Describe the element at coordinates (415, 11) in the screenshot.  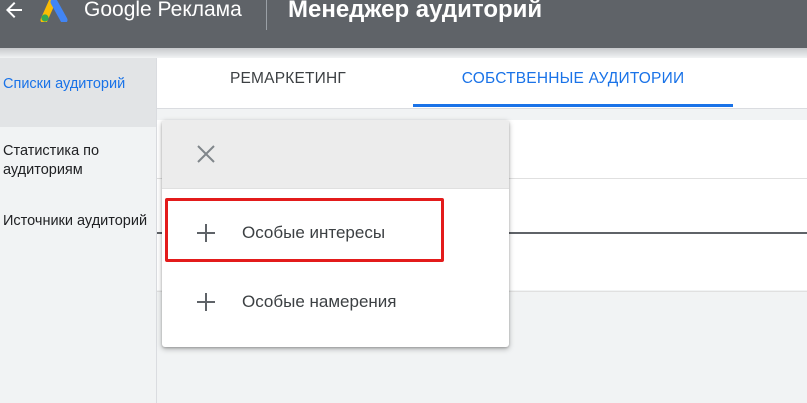
I see `page-title: Менеджер аудиторий` at that location.